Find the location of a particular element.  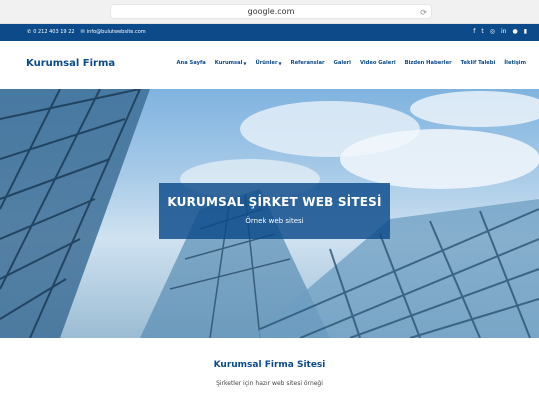

menu-item-bizden-haberler: Bizden Haberler is located at coordinates (428, 63).